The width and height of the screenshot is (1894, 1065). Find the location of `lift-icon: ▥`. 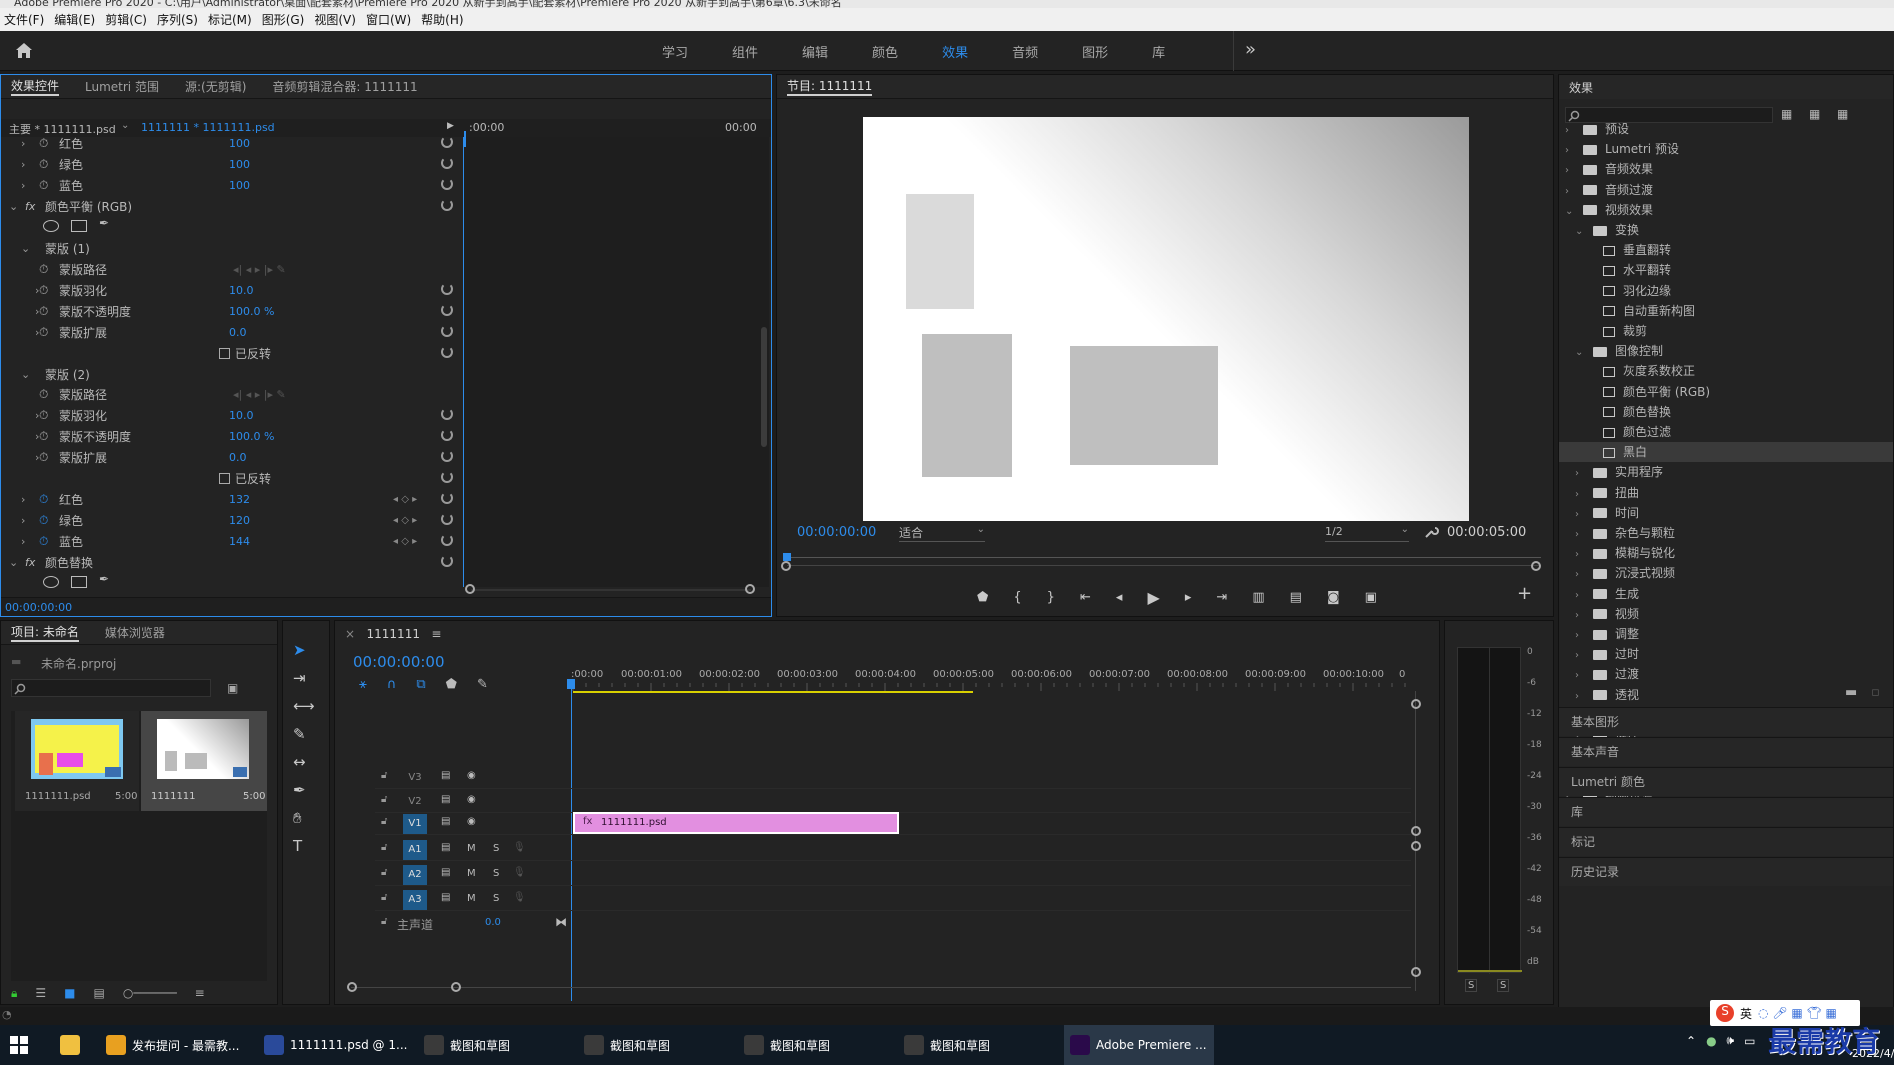

lift-icon: ▥ is located at coordinates (1258, 597).